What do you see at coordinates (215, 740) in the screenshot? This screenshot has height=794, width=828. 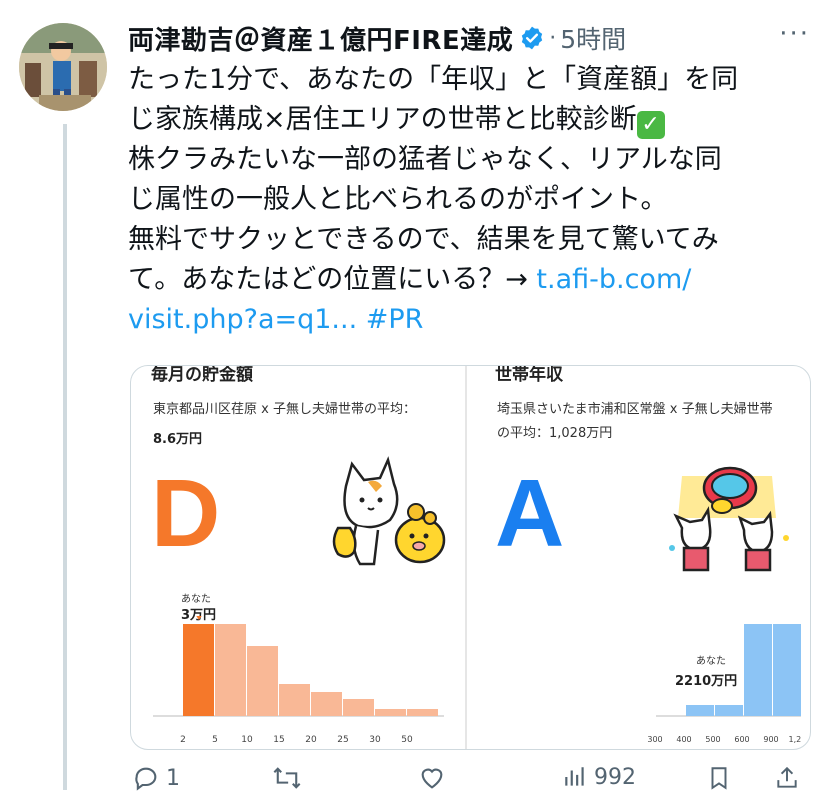 I see `histogram-tick-label: 5` at bounding box center [215, 740].